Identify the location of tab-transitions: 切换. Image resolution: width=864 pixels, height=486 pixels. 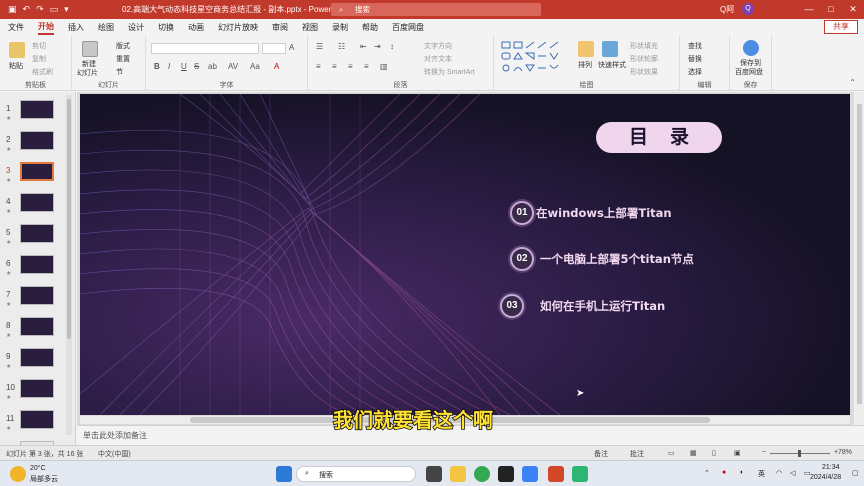
(166, 27).